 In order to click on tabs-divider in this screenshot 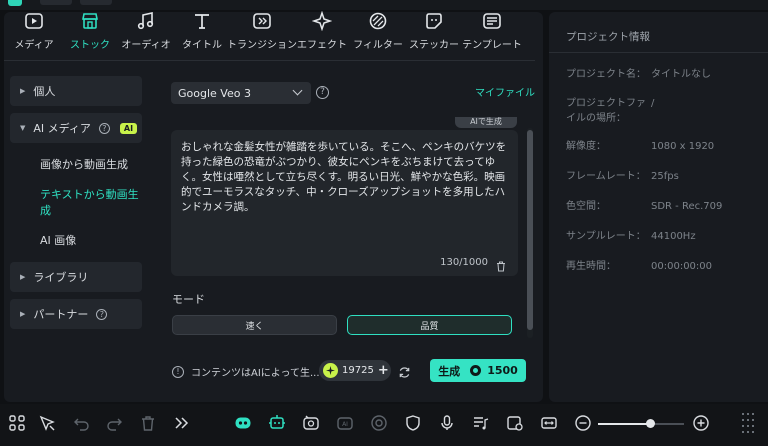, I will do `click(269, 60)`.